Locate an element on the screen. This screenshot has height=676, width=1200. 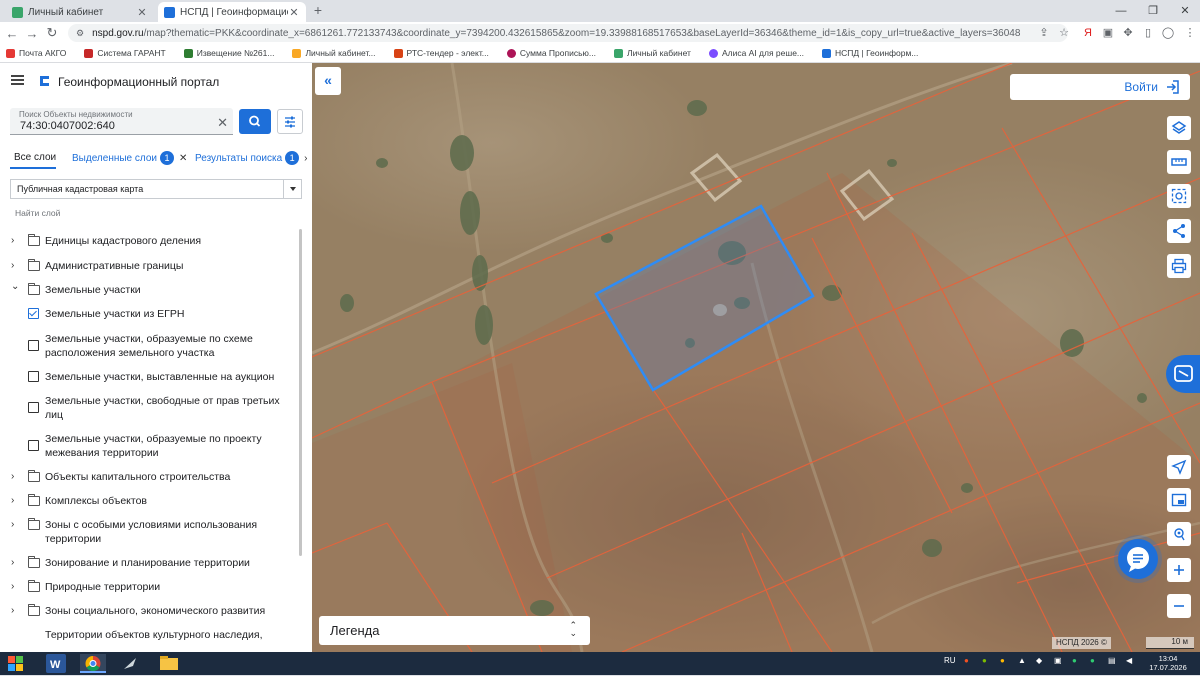
tab-selected-layers: Выделенные слои 1 ✕ is located at coordinates (129, 158).